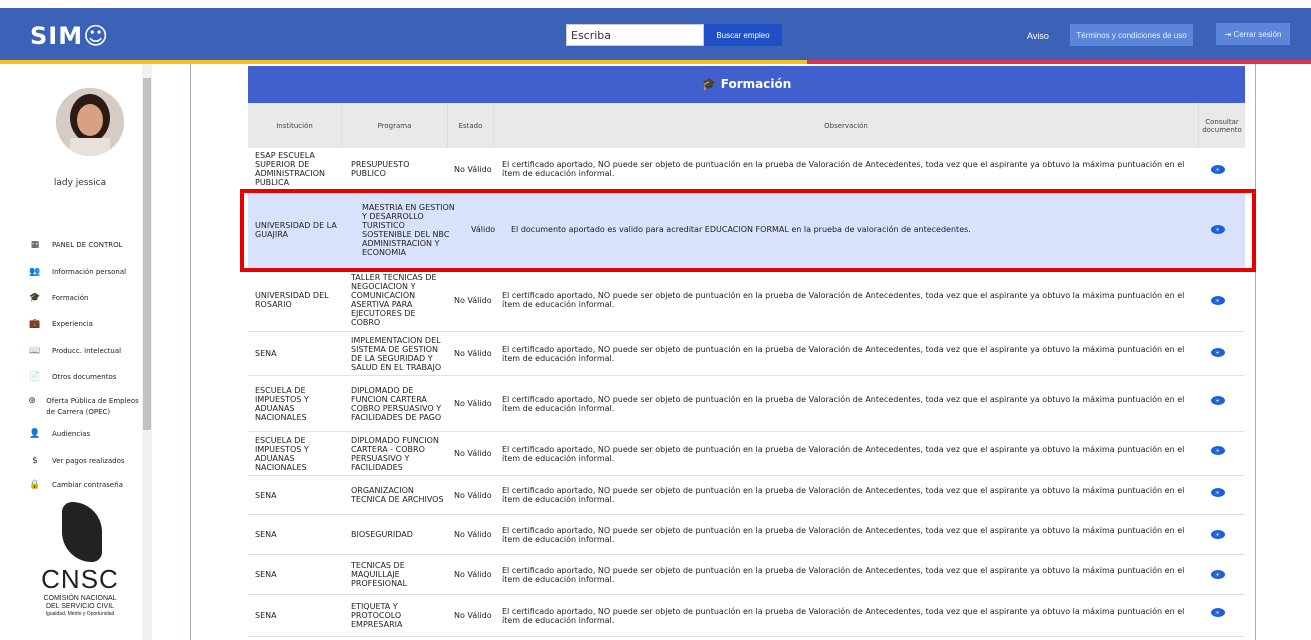 The height and width of the screenshot is (640, 1311). Describe the element at coordinates (748, 230) in the screenshot. I see `highlight-annotation-box` at that location.